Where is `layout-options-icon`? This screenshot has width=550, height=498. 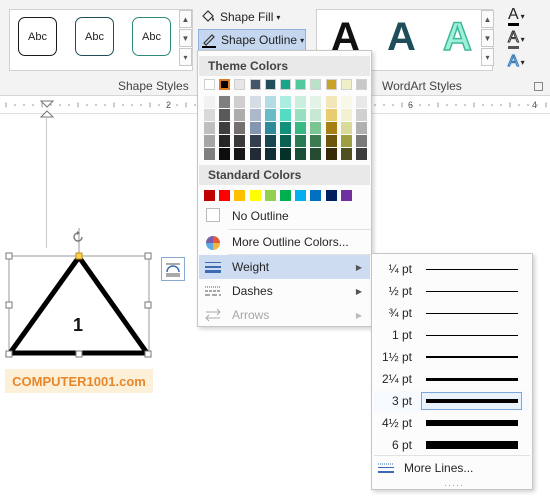 layout-options-icon is located at coordinates (173, 269).